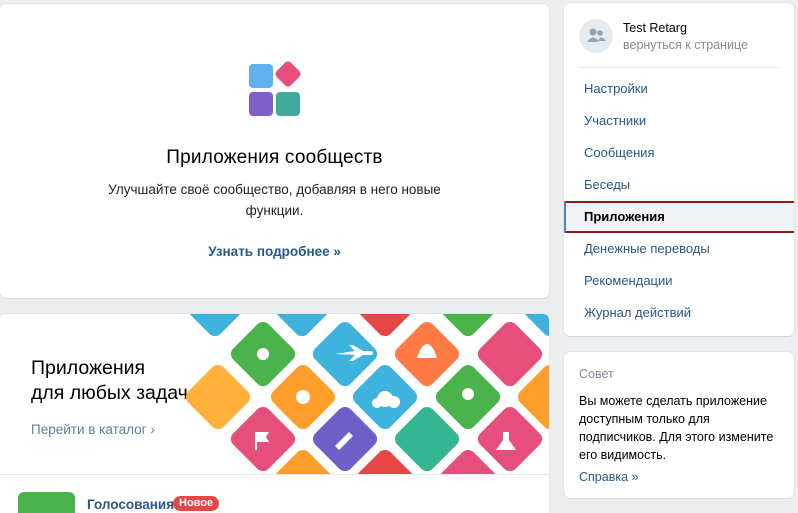  Describe the element at coordinates (109, 381) in the screenshot. I see `catalog-title: Приложения для любых задач` at that location.